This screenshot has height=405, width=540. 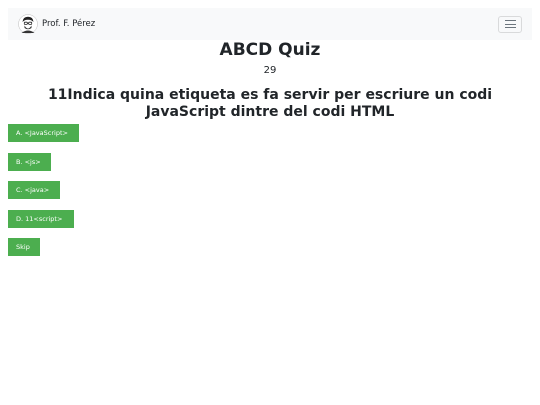 I want to click on brand-link: Prof. F. Pérez, so click(x=56, y=24).